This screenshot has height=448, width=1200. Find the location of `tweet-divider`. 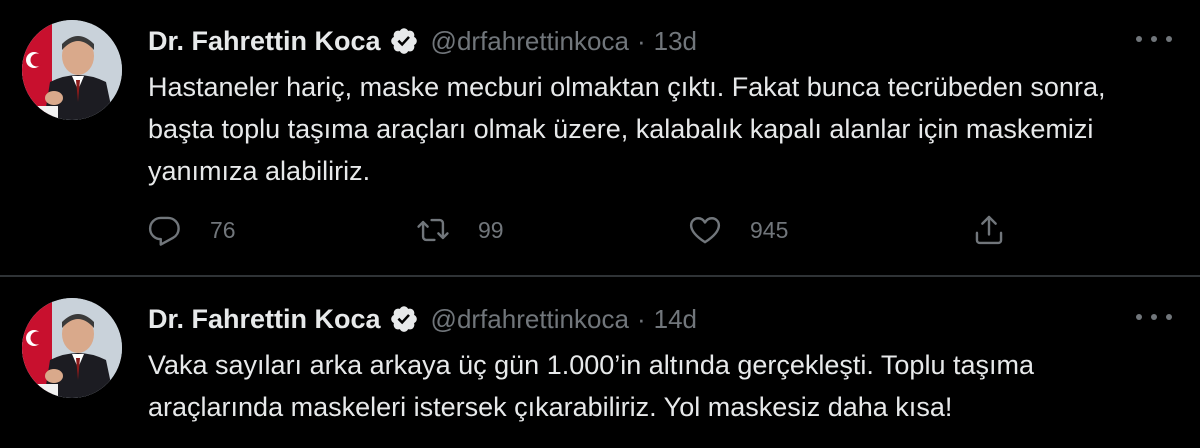

tweet-divider is located at coordinates (600, 276).